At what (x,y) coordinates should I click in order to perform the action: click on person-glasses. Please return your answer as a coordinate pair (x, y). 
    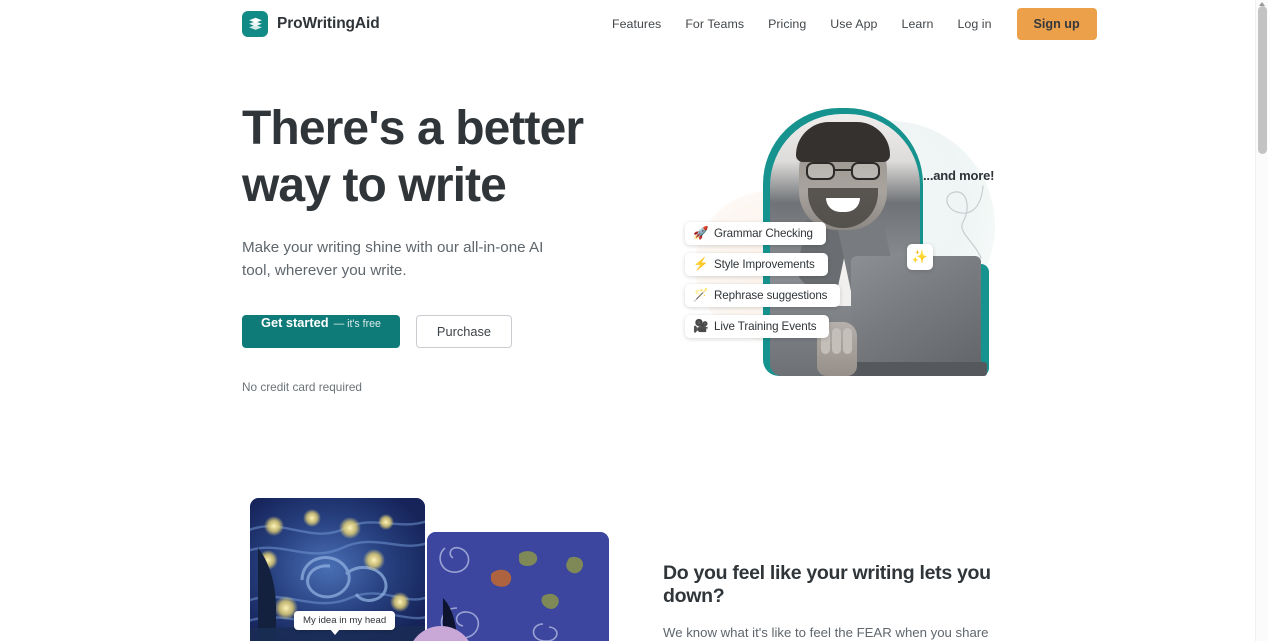
    Looking at the image, I should click on (843, 171).